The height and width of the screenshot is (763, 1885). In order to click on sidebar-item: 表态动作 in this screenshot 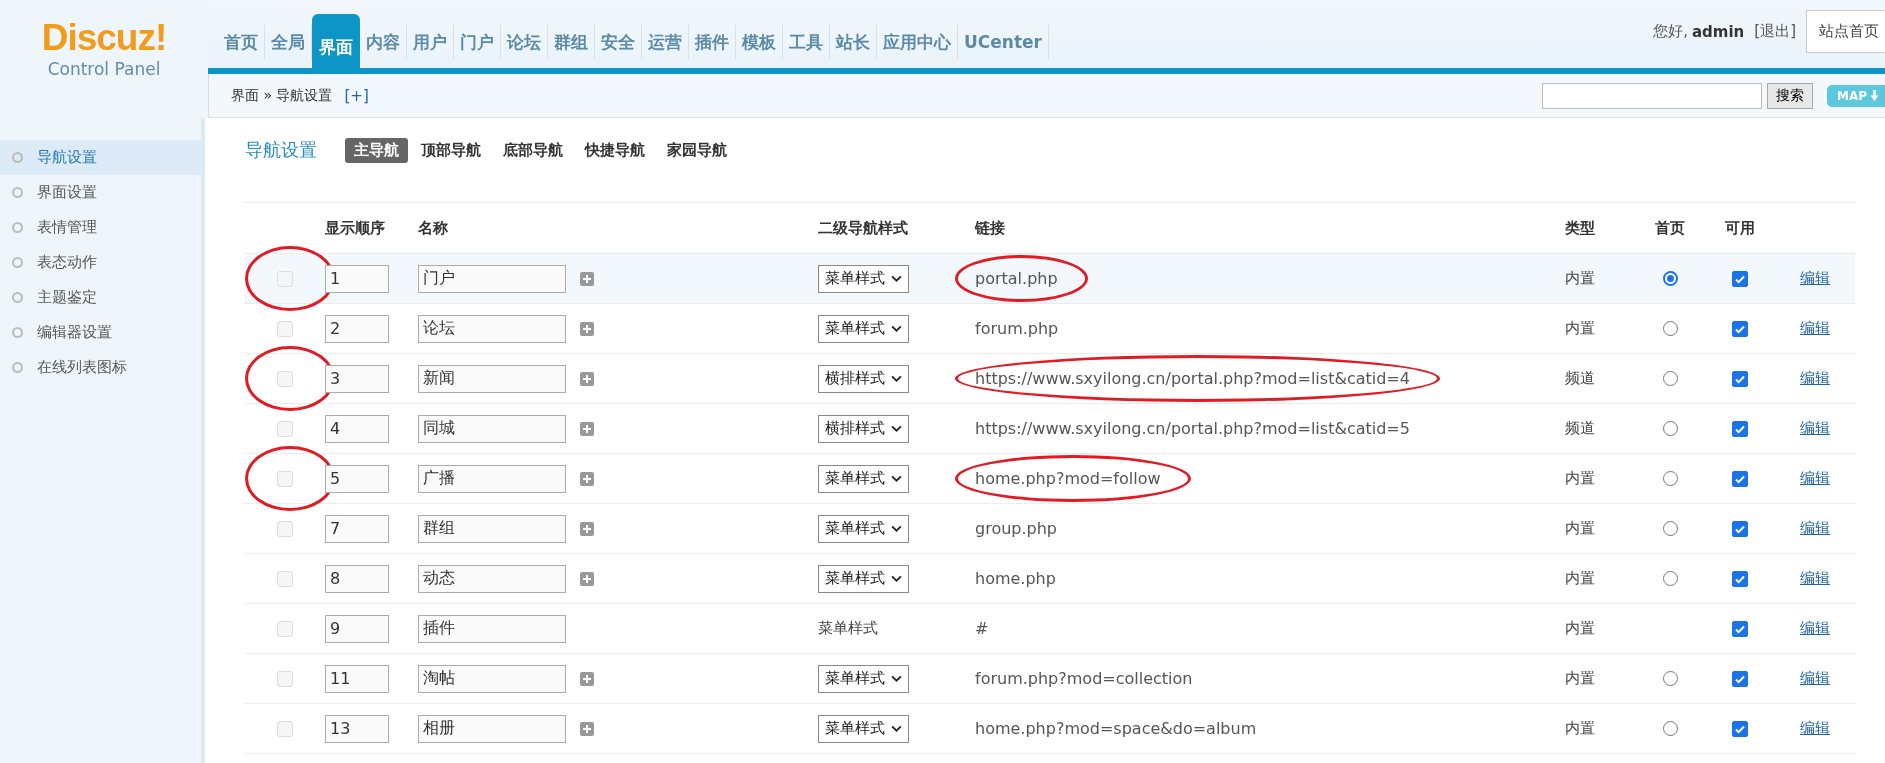, I will do `click(100, 262)`.